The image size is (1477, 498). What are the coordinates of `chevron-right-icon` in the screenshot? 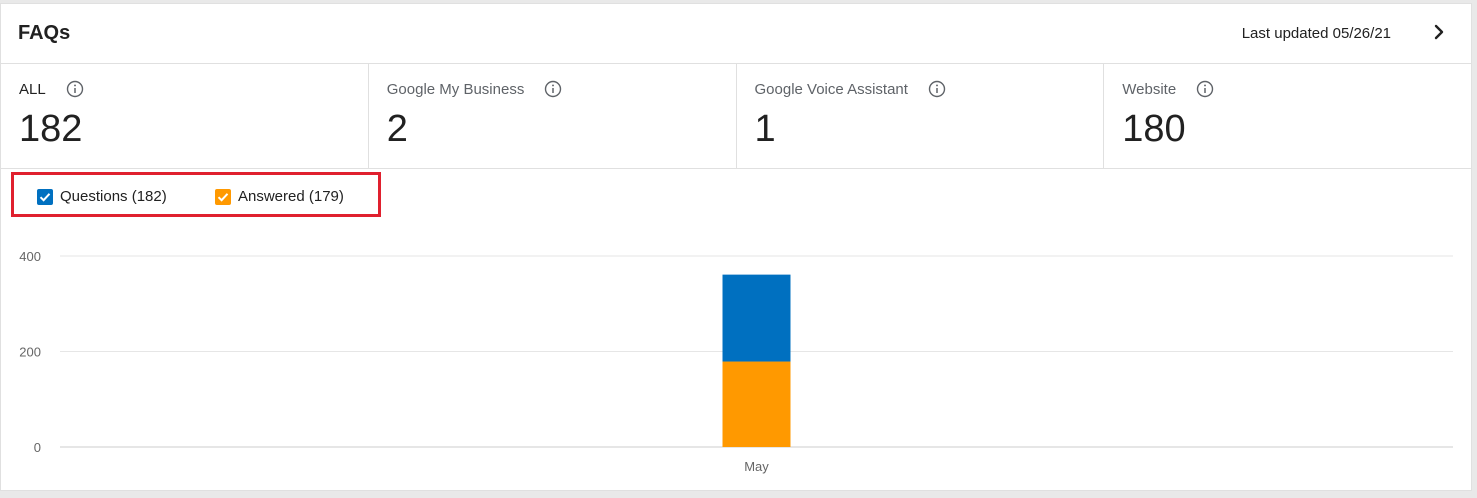 It's located at (1439, 32).